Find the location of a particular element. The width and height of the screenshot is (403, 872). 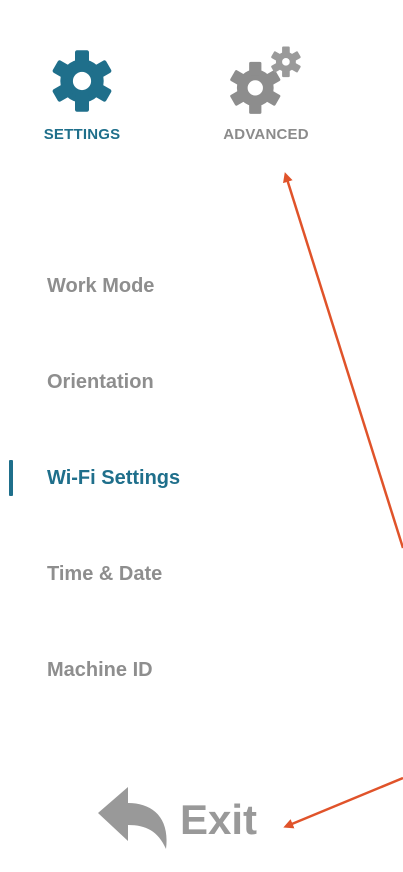

gears-icon is located at coordinates (266, 81).